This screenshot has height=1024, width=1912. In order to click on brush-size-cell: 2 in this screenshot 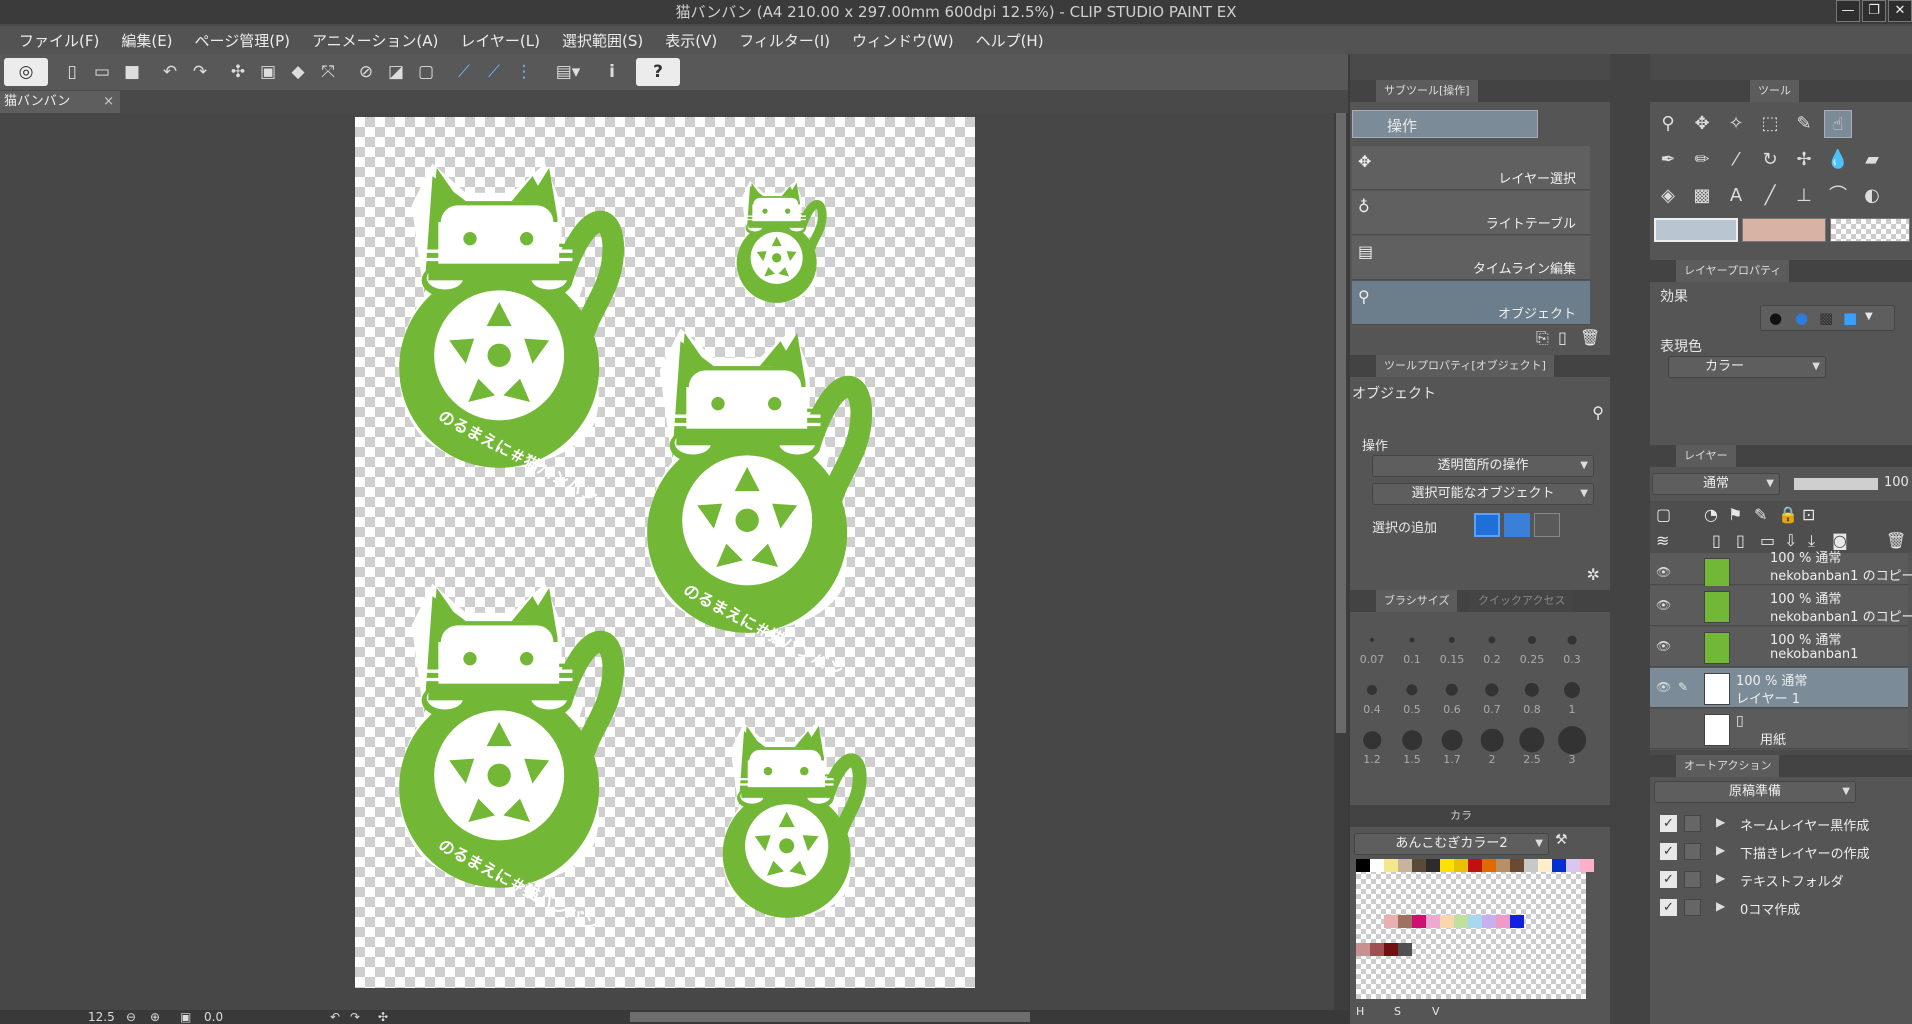, I will do `click(1492, 743)`.